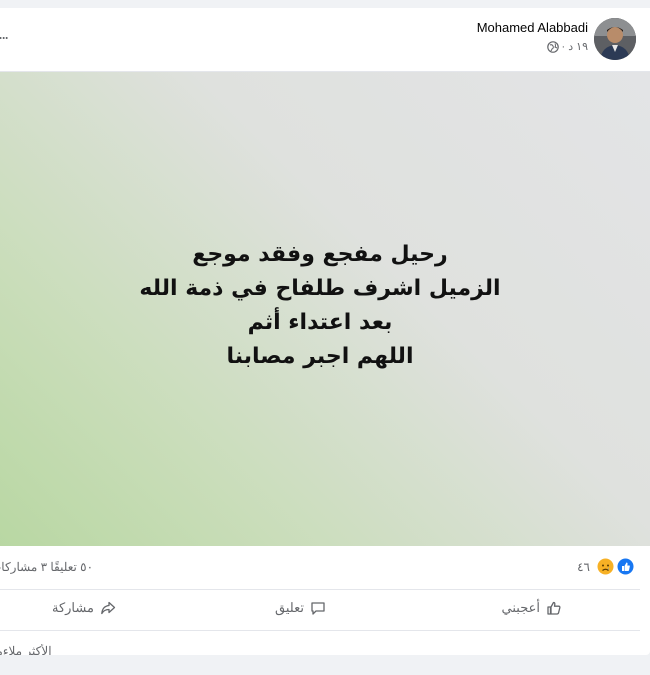 The image size is (650, 675). Describe the element at coordinates (289, 607) in the screenshot. I see `comment-label: تعليق` at that location.